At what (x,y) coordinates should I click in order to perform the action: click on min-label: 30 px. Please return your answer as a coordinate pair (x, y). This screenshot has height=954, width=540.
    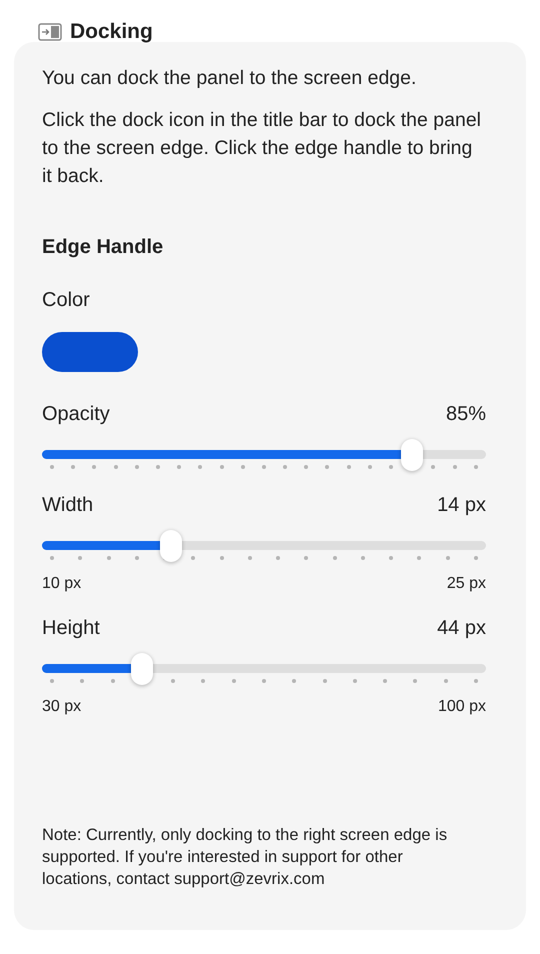
    Looking at the image, I should click on (62, 707).